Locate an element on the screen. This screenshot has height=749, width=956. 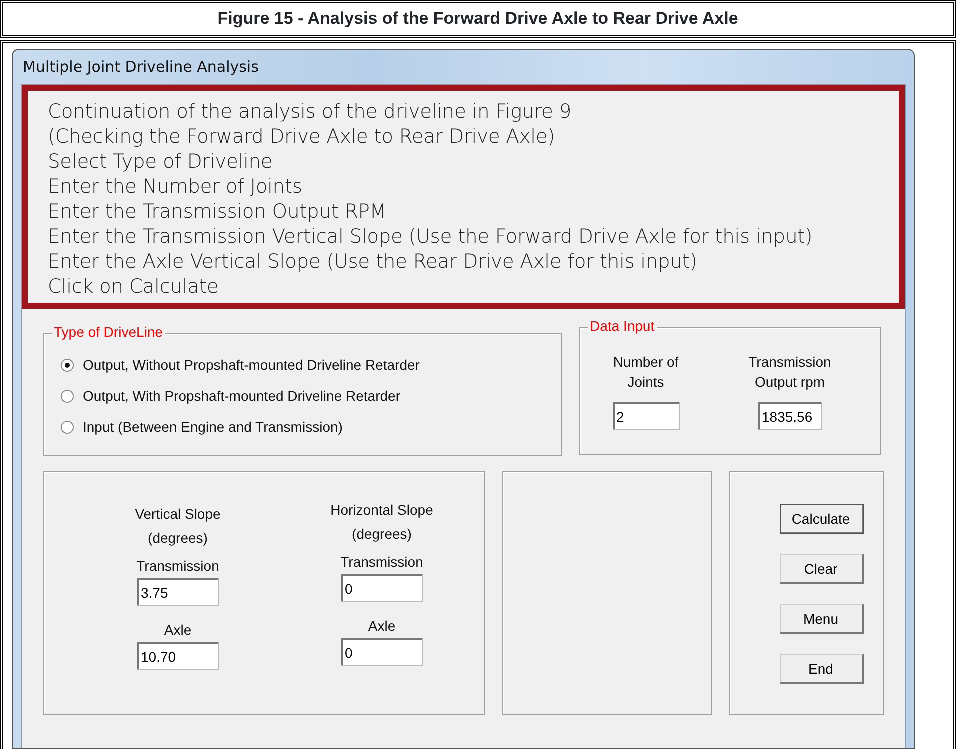
field-label: Number of Joints is located at coordinates (646, 372).